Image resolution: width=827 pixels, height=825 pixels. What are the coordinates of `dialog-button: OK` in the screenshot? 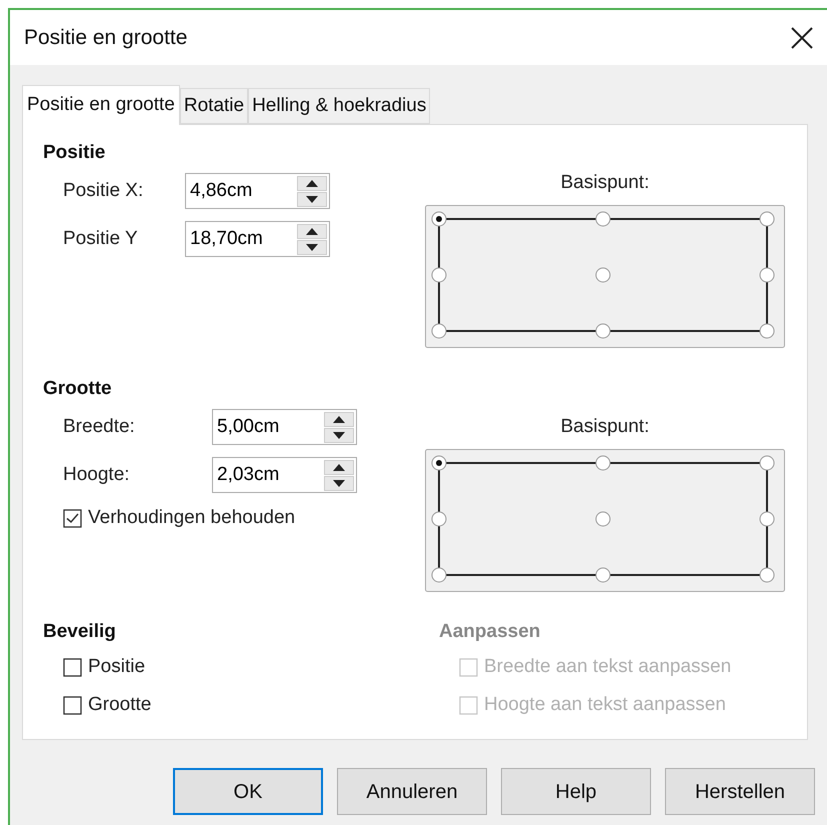 It's located at (248, 791).